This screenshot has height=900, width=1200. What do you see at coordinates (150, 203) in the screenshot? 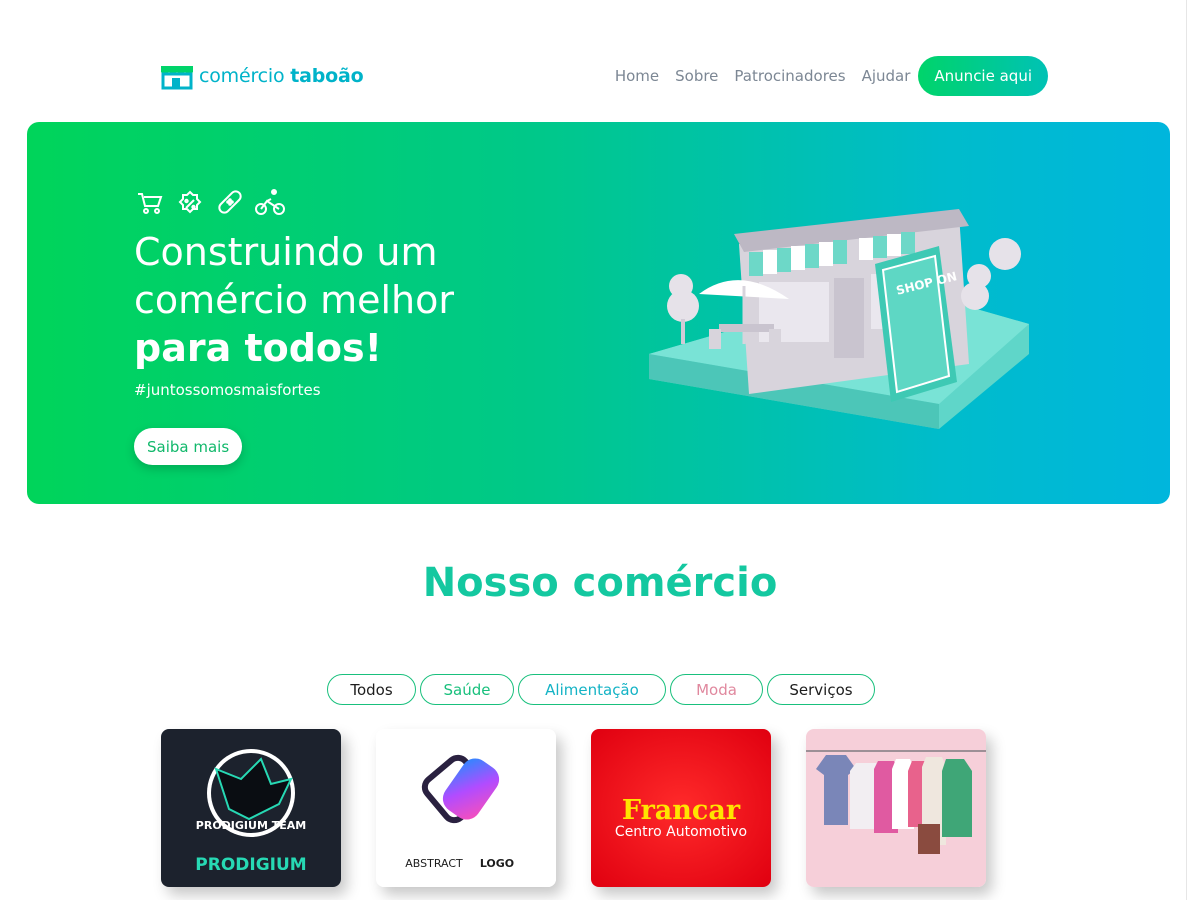
I see `cart-icon` at bounding box center [150, 203].